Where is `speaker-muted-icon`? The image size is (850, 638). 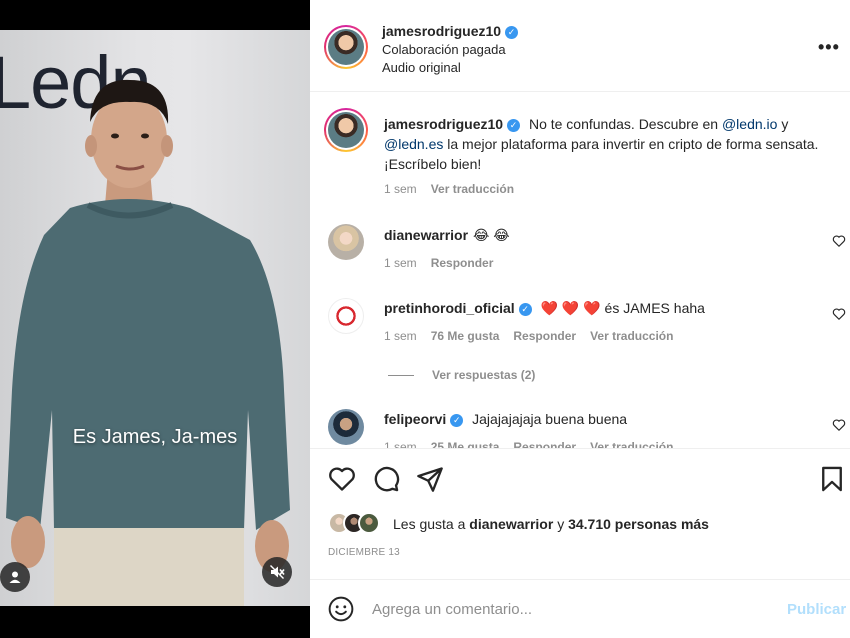 speaker-muted-icon is located at coordinates (277, 572).